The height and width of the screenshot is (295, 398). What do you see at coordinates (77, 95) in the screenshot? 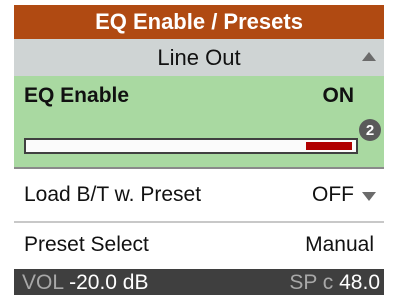
I see `eq-enable-label: EQ Enable` at bounding box center [77, 95].